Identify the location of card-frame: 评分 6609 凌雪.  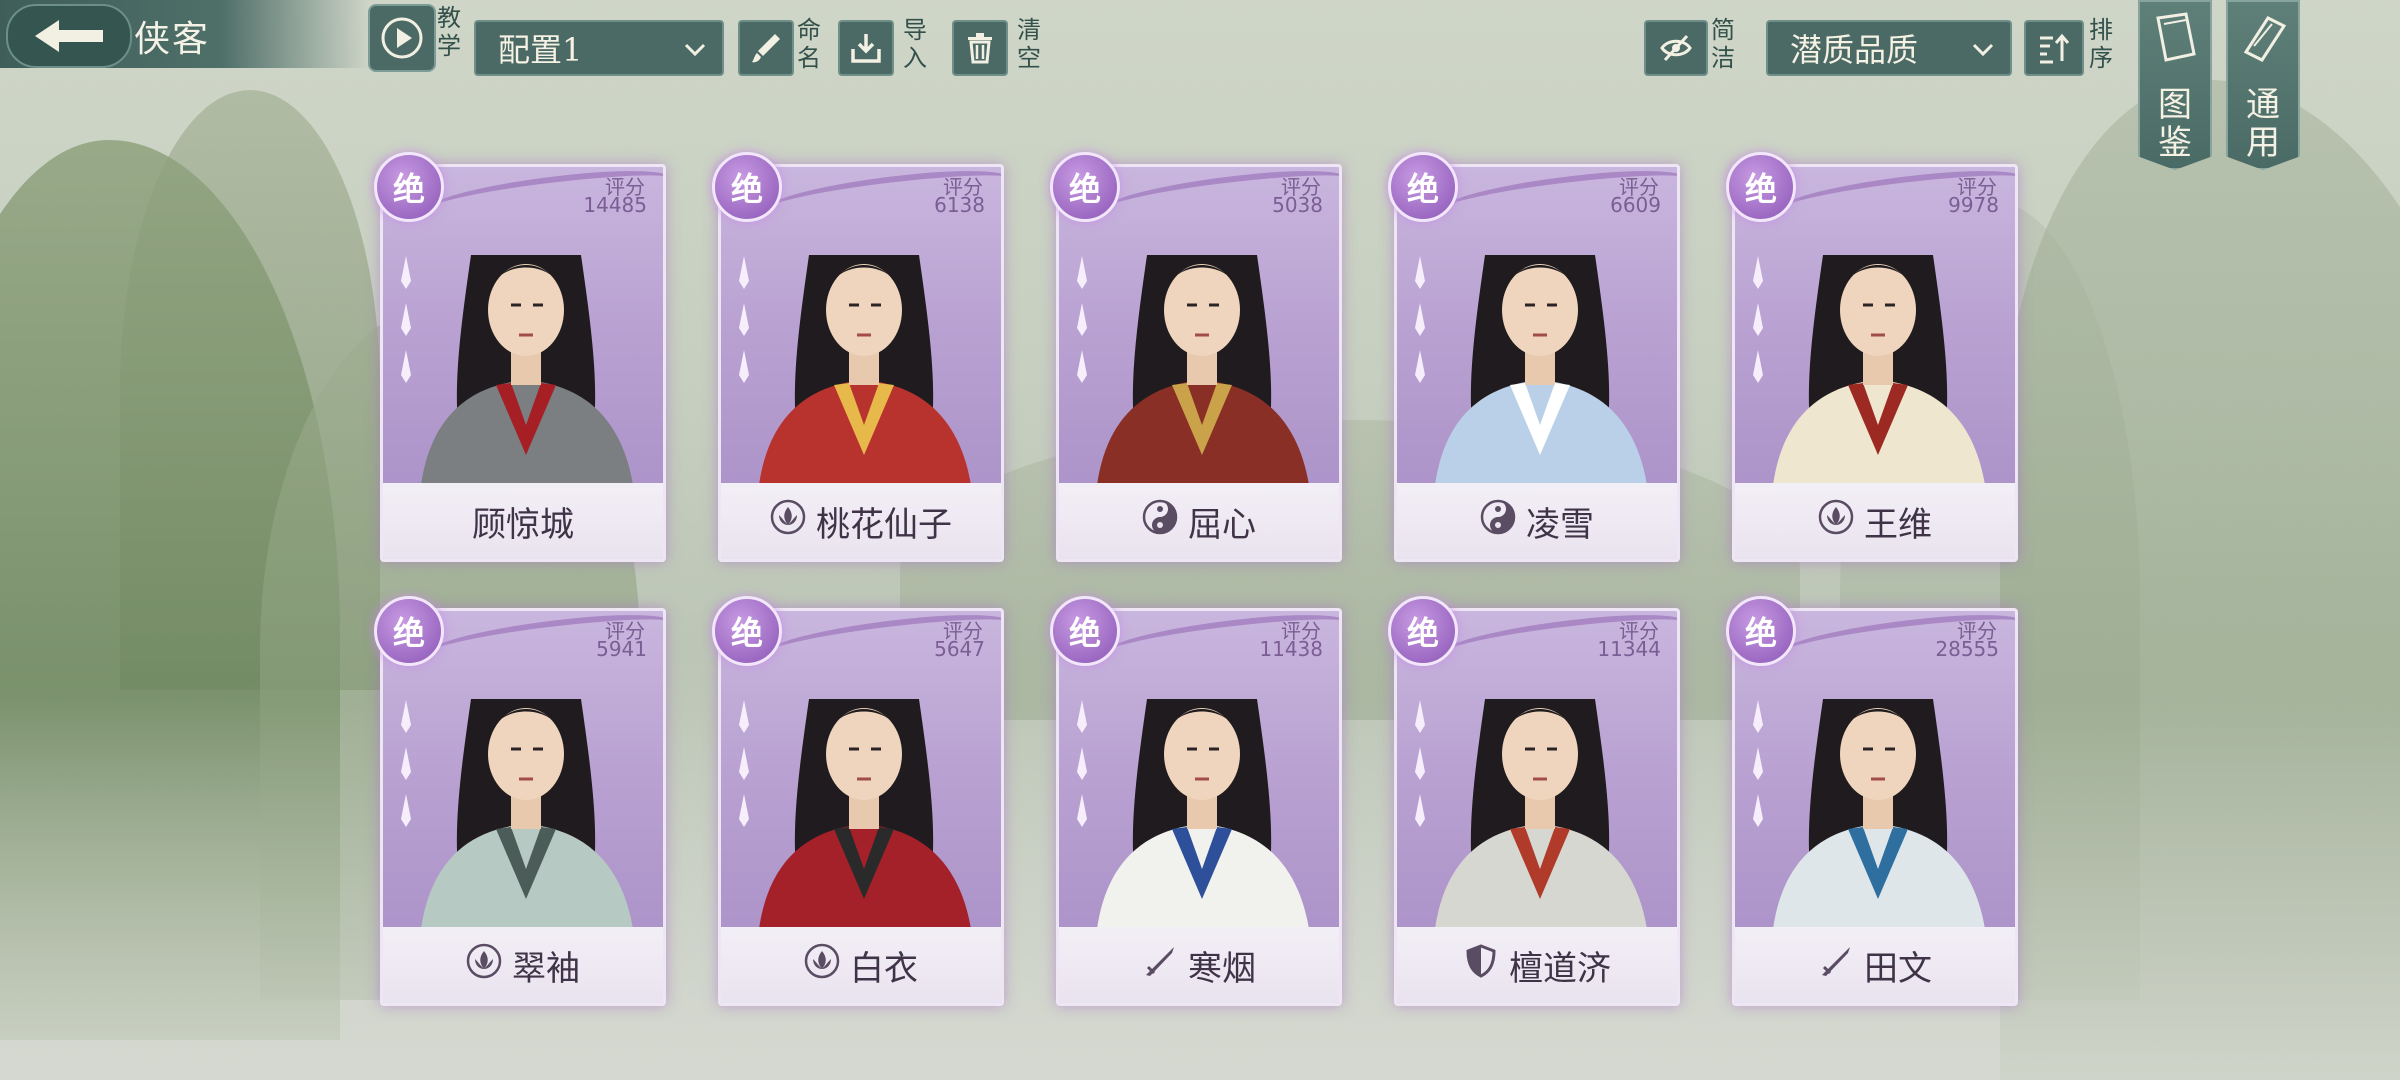
(1537, 363).